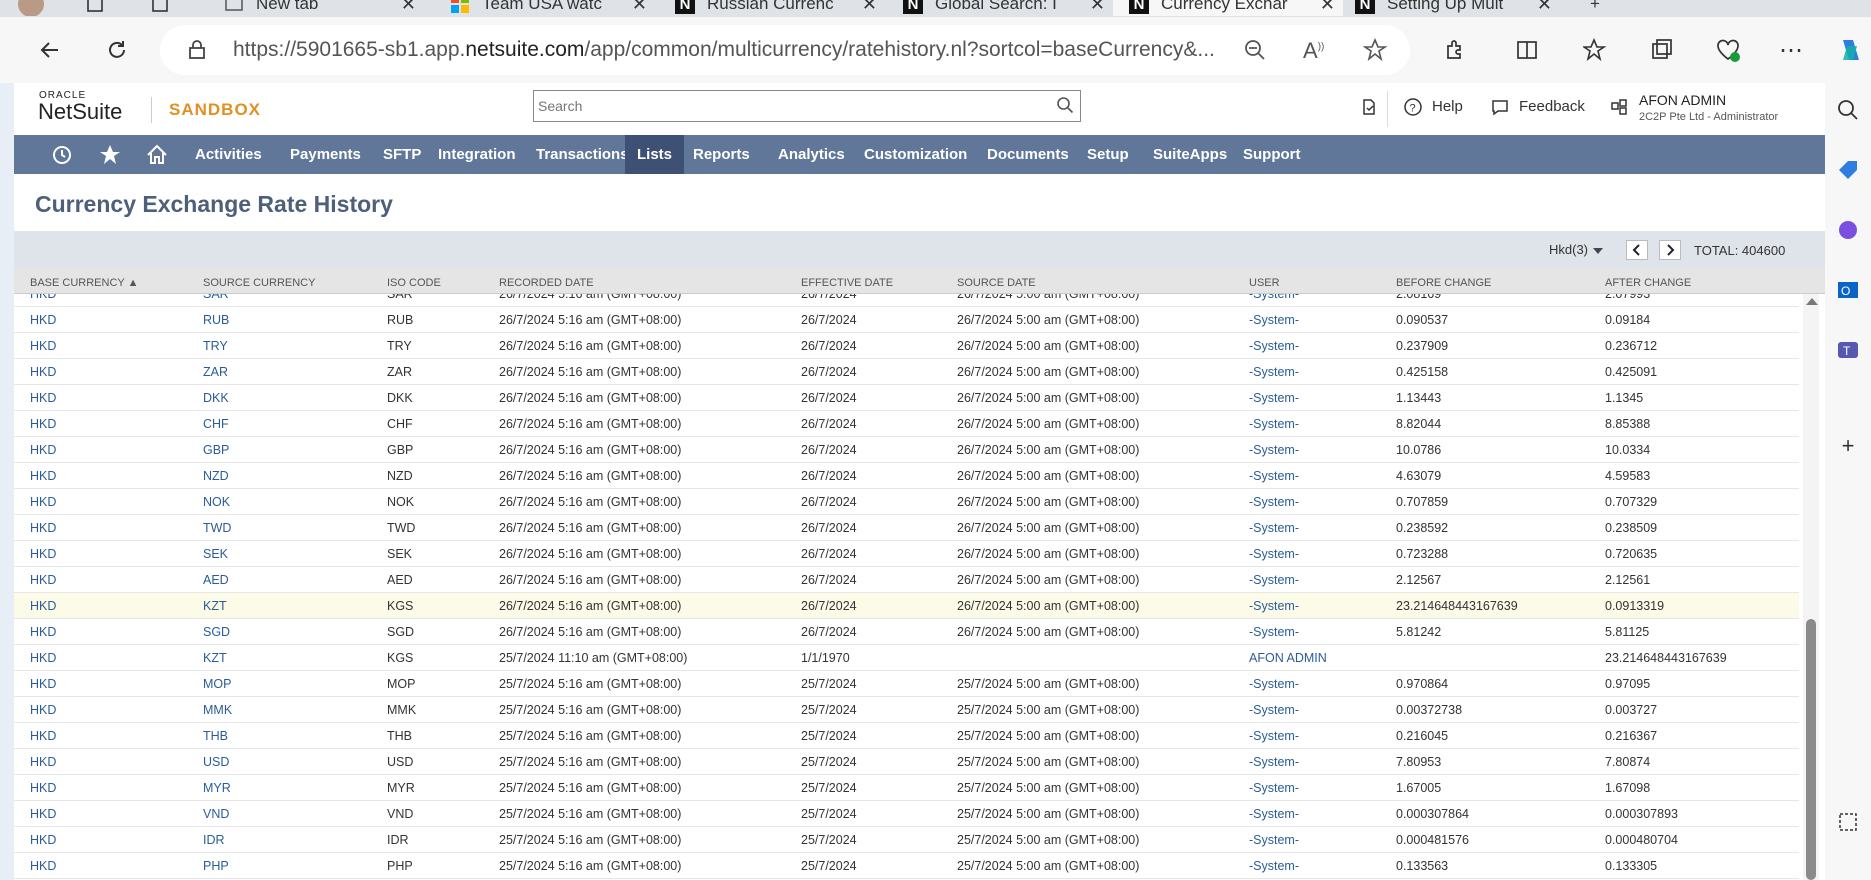  I want to click on chevron-down-icon, so click(1598, 251).